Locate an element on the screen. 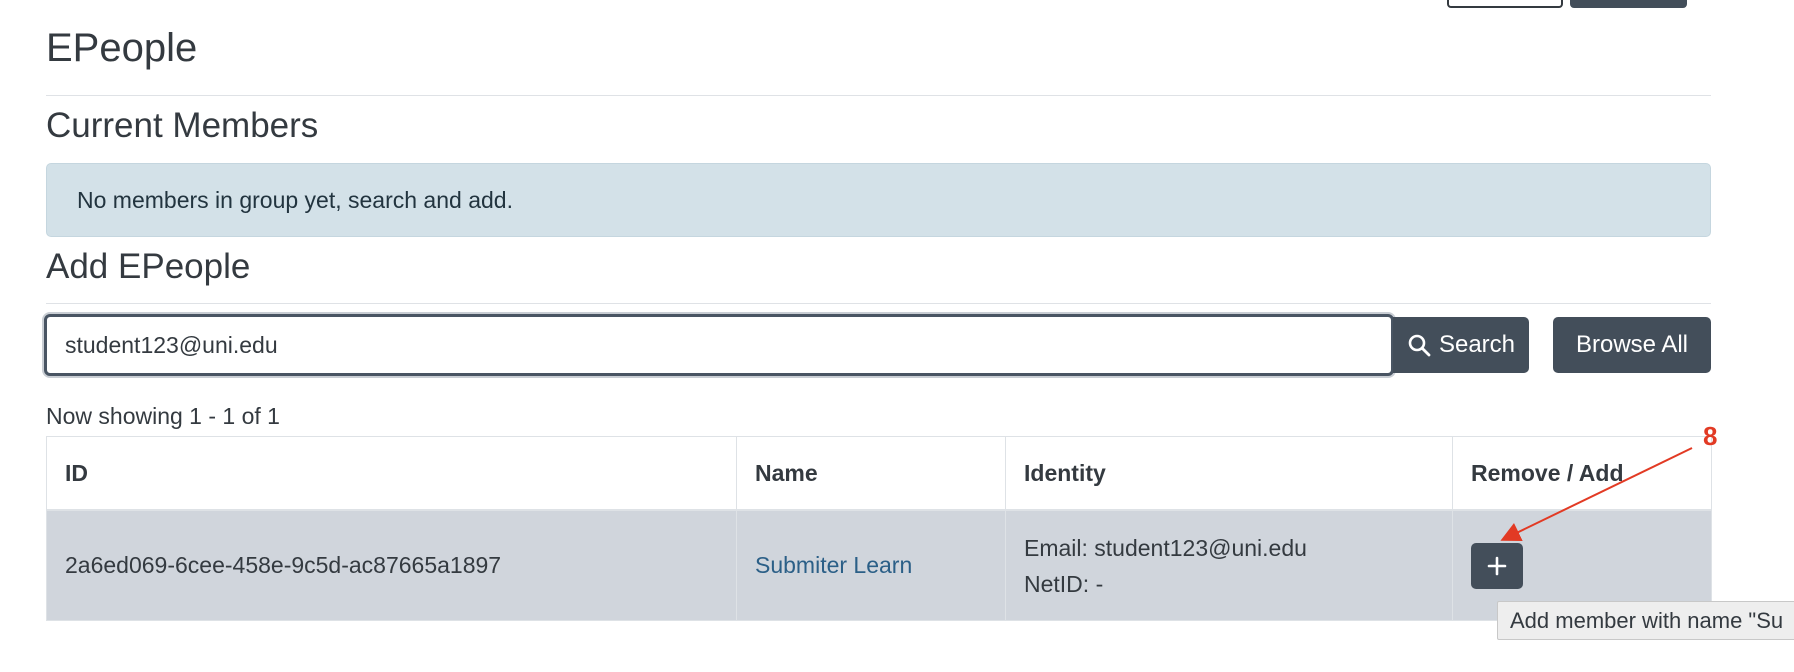 The width and height of the screenshot is (1794, 672). browse-all-button: Browse All is located at coordinates (1632, 345).